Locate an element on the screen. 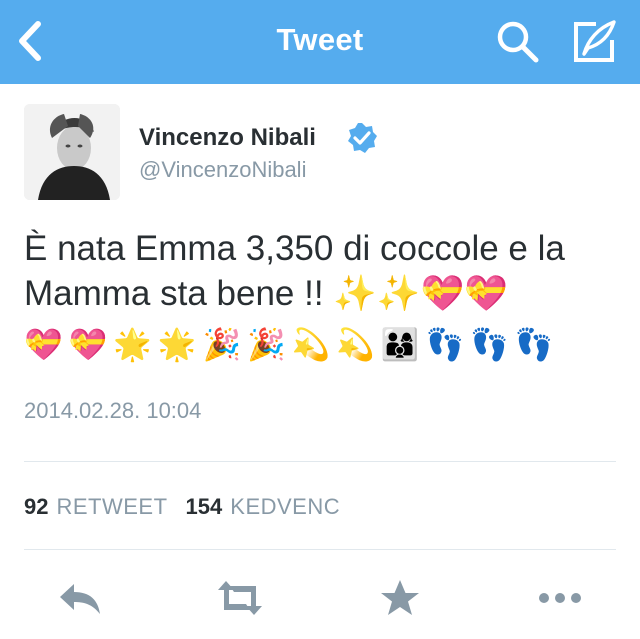  tweet-stats: 92 RETWEET 154 KEDVENC is located at coordinates (191, 507).